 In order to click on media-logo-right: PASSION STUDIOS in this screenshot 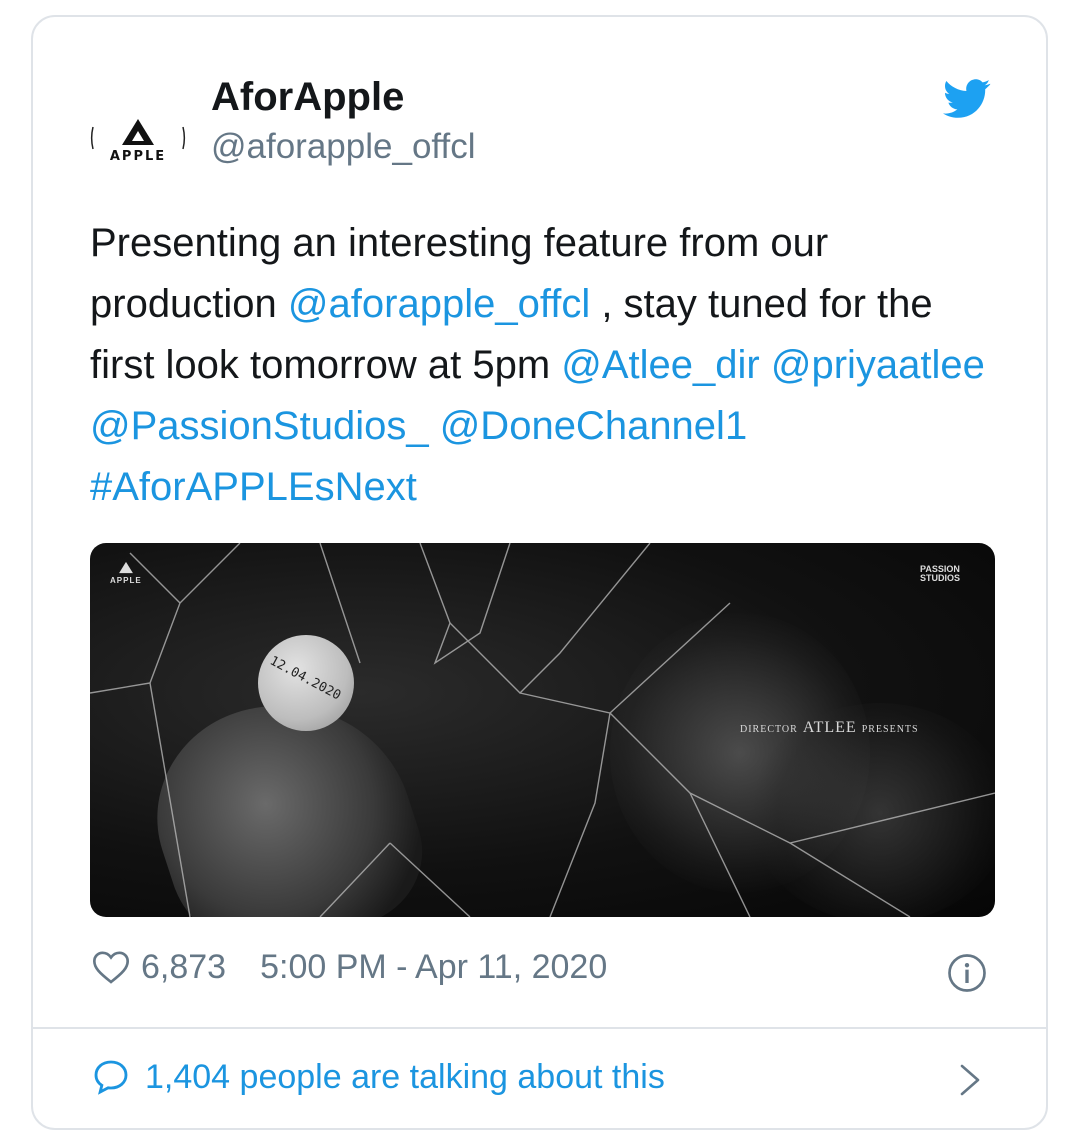, I will do `click(940, 574)`.